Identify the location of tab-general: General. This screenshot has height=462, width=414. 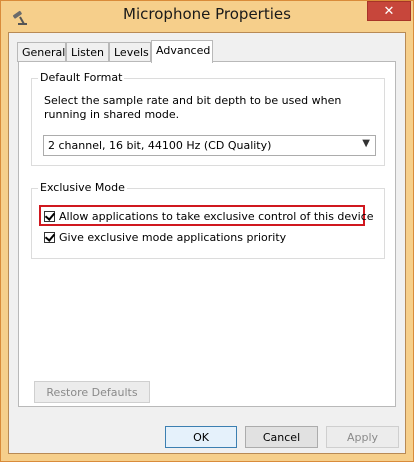
(41, 52).